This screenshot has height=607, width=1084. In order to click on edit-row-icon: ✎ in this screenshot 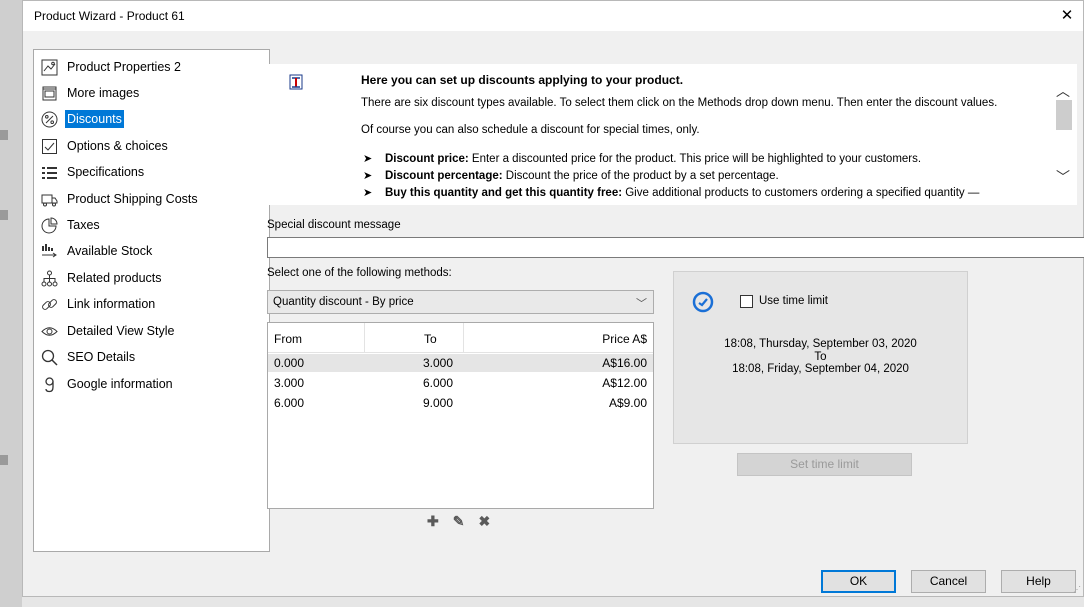, I will do `click(459, 521)`.